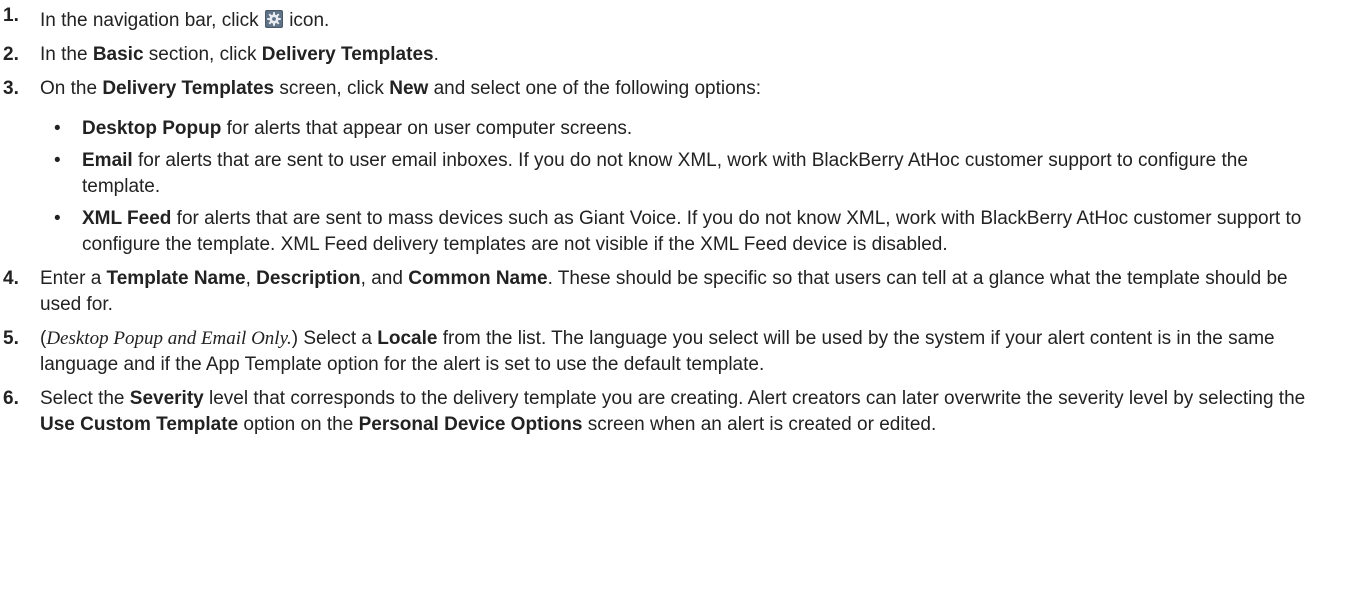 Image resolution: width=1353 pixels, height=592 pixels. Describe the element at coordinates (334, 338) in the screenshot. I see `step-text: ) Select a` at that location.